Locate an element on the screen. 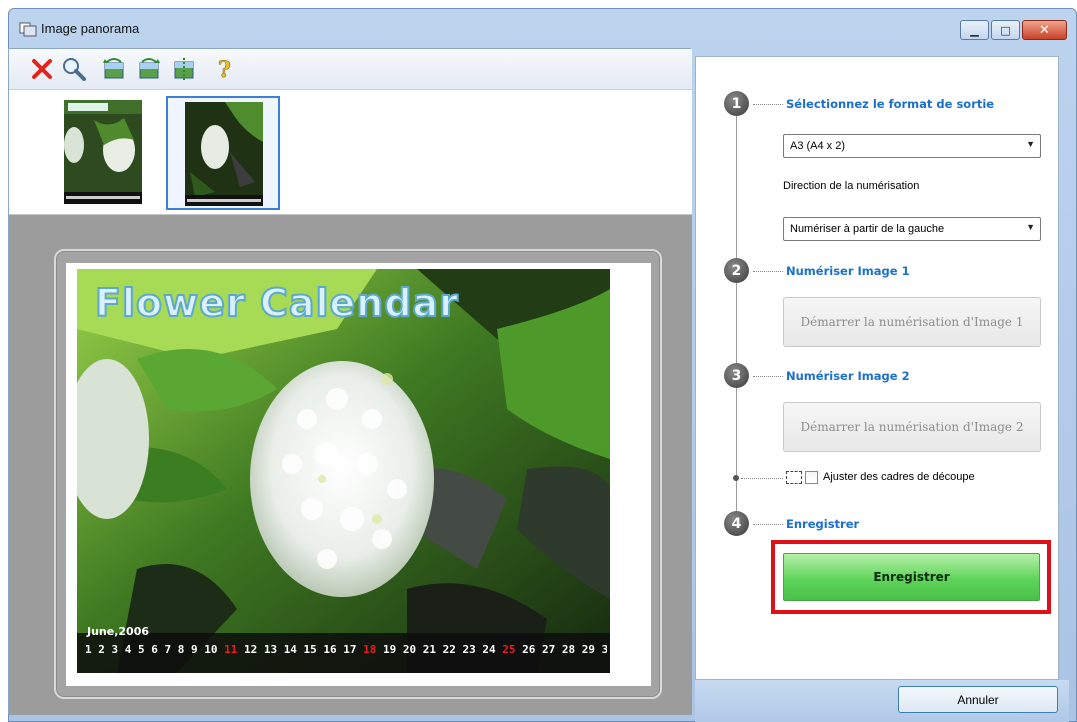 The image size is (1077, 722). step-2-title: Numériser Image 1 is located at coordinates (848, 271).